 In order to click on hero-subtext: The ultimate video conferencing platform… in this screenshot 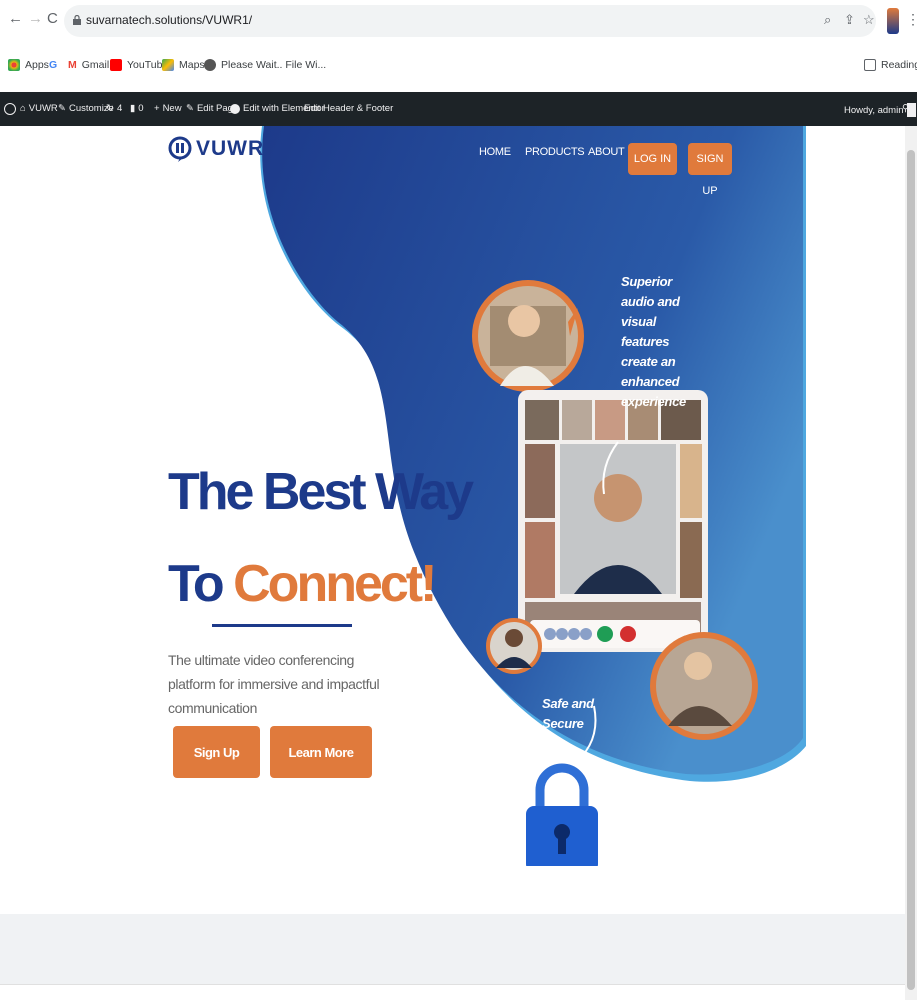, I will do `click(274, 684)`.